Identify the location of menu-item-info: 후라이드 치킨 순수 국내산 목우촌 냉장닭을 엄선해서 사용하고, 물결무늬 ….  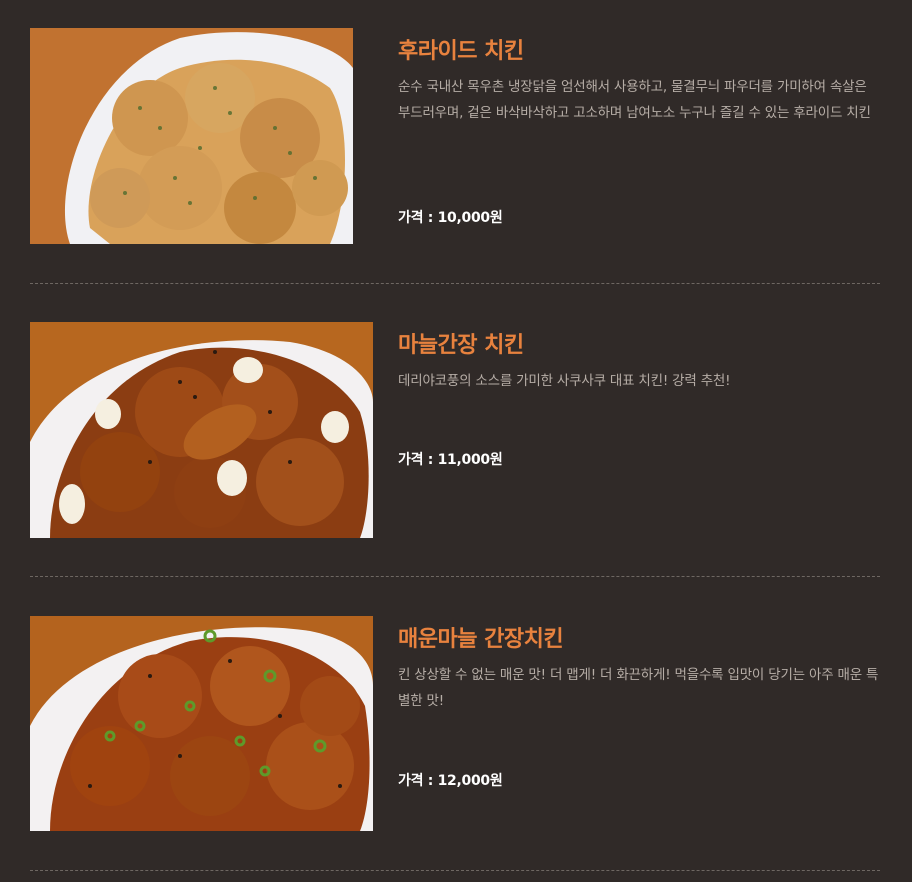
(639, 127).